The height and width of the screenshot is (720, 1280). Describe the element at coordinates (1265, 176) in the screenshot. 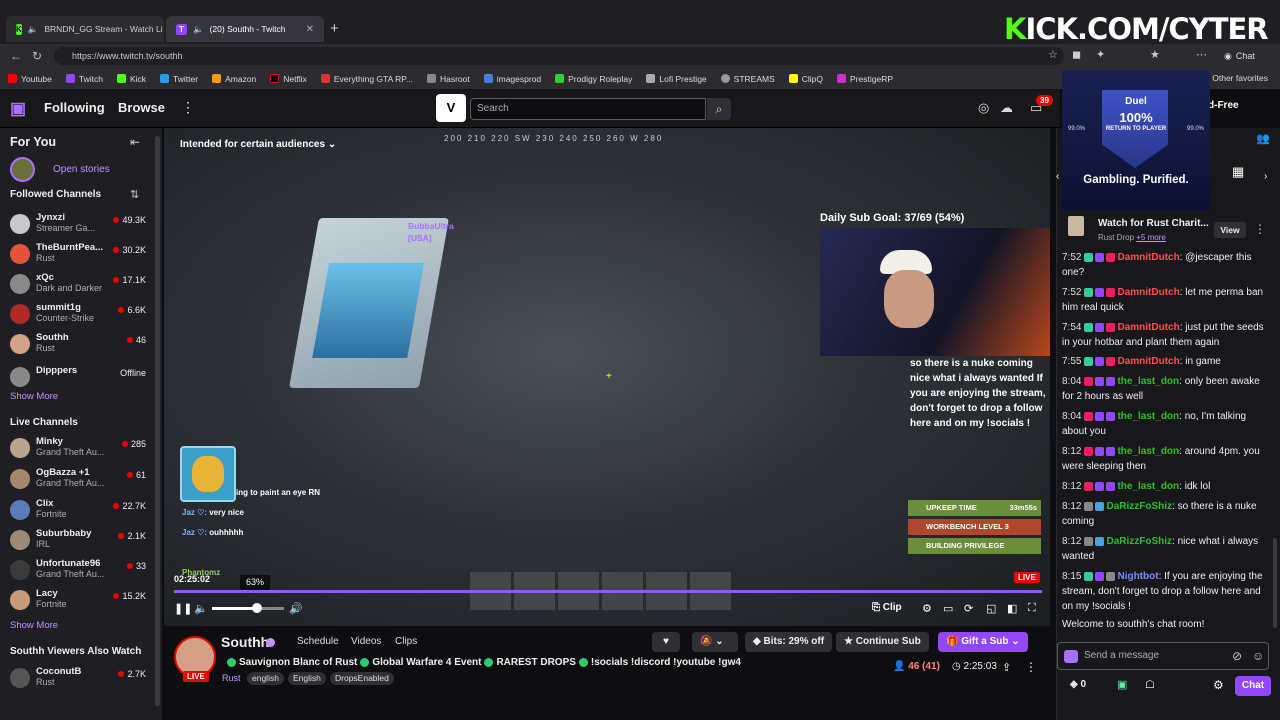

I see `chevron-right-icon: ›` at that location.